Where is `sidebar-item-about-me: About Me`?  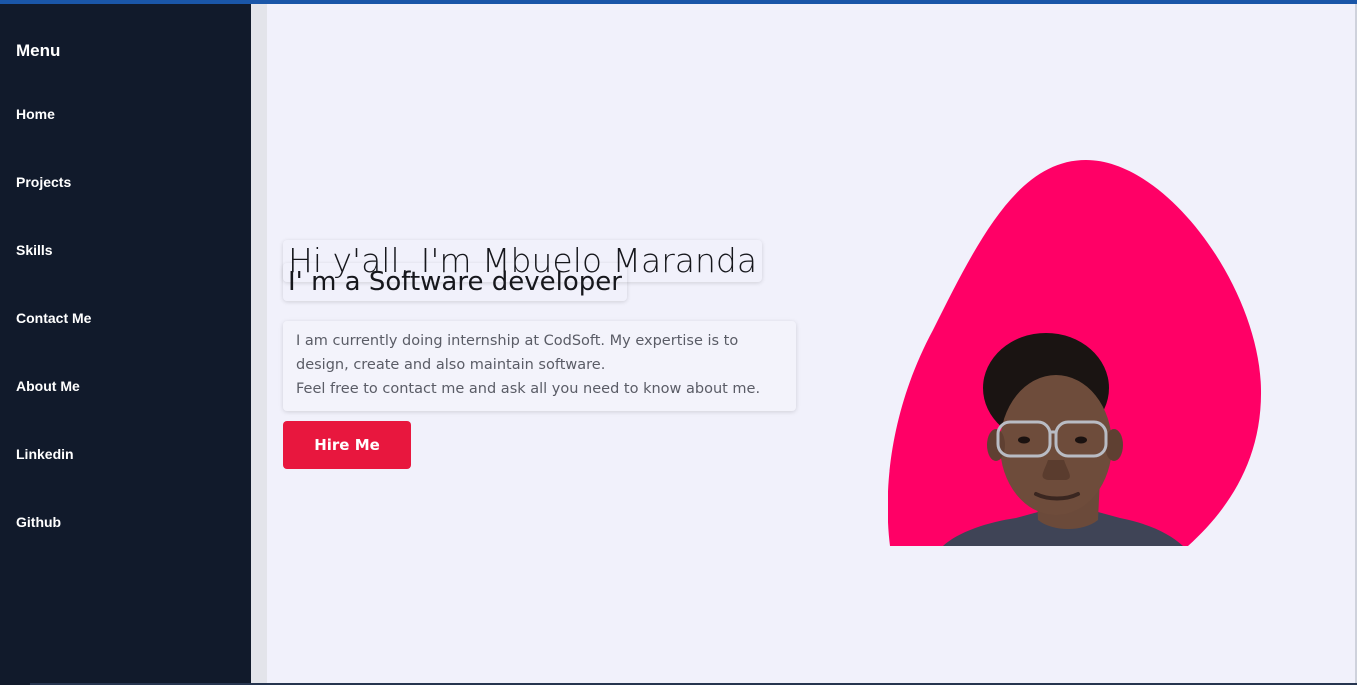
sidebar-item-about-me: About Me is located at coordinates (48, 386).